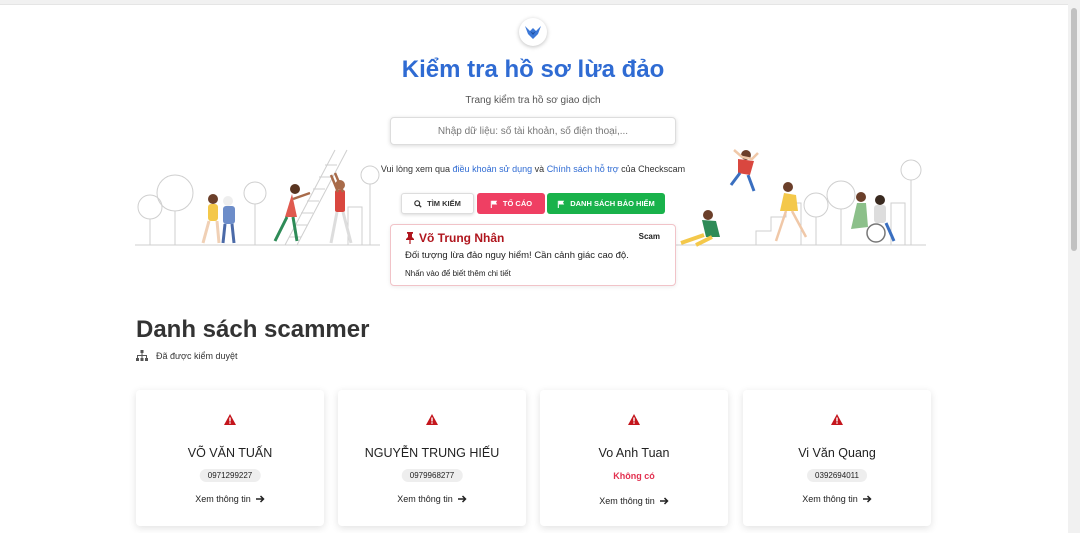 The image size is (1080, 533). What do you see at coordinates (493, 169) in the screenshot?
I see `terms-of-use-link: điều khoản sử dụng` at bounding box center [493, 169].